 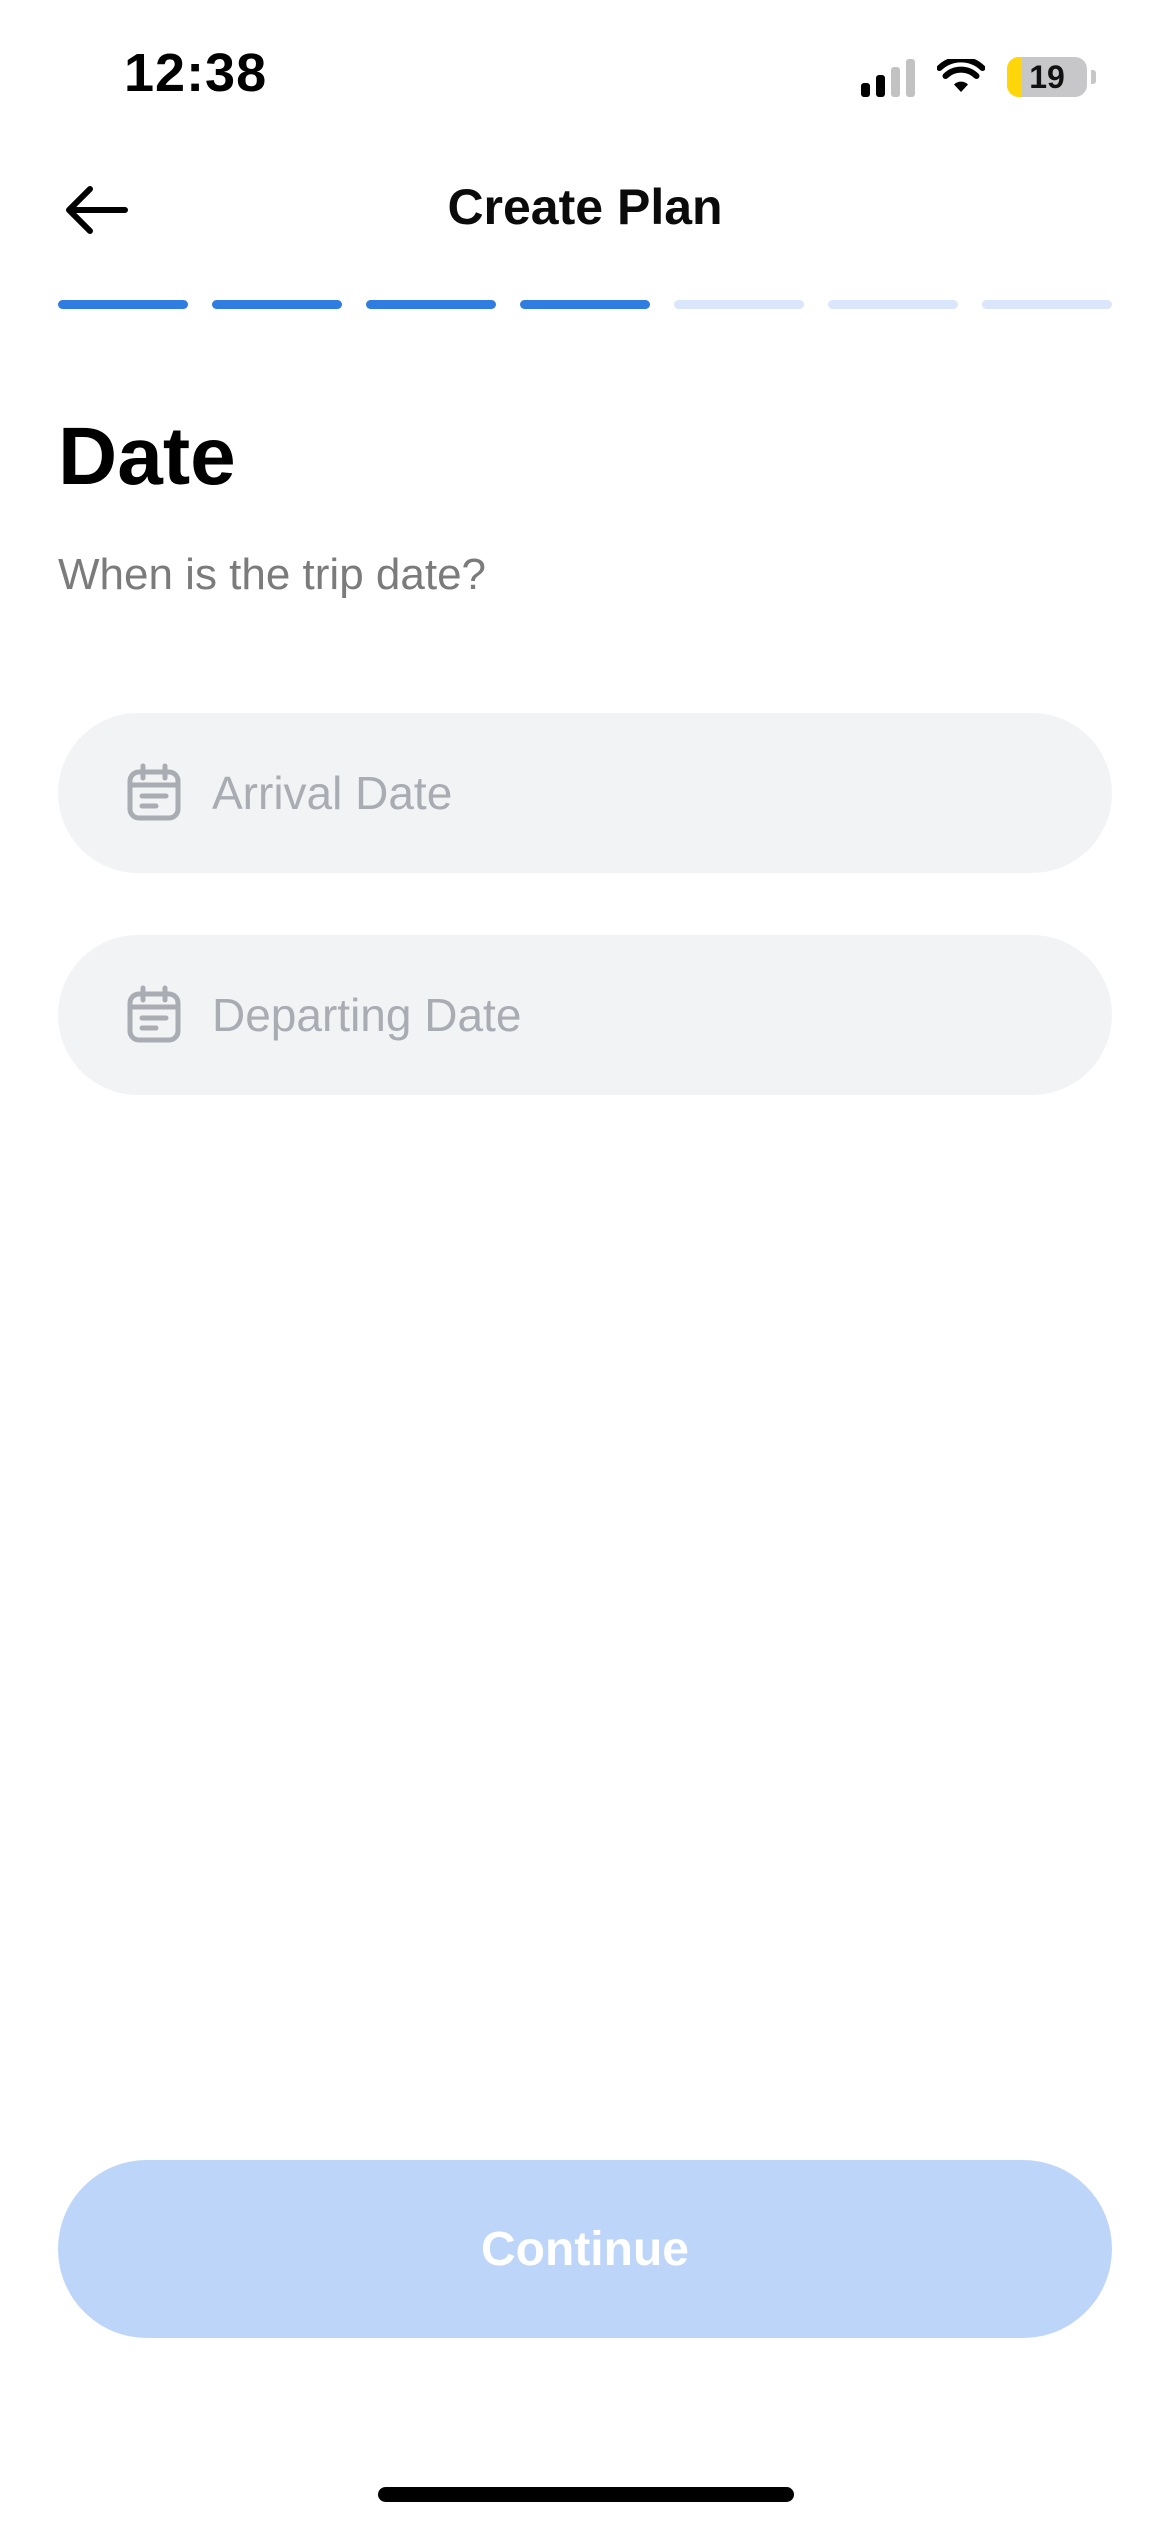 What do you see at coordinates (586, 2494) in the screenshot?
I see `home-indicator` at bounding box center [586, 2494].